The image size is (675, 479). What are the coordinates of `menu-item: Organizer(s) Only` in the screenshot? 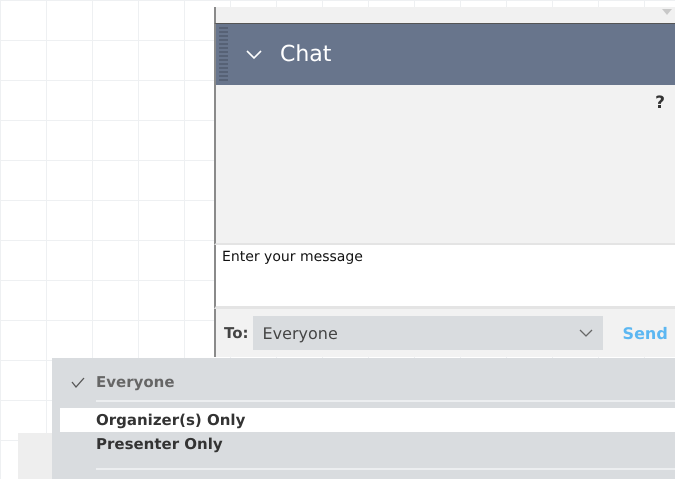 It's located at (367, 420).